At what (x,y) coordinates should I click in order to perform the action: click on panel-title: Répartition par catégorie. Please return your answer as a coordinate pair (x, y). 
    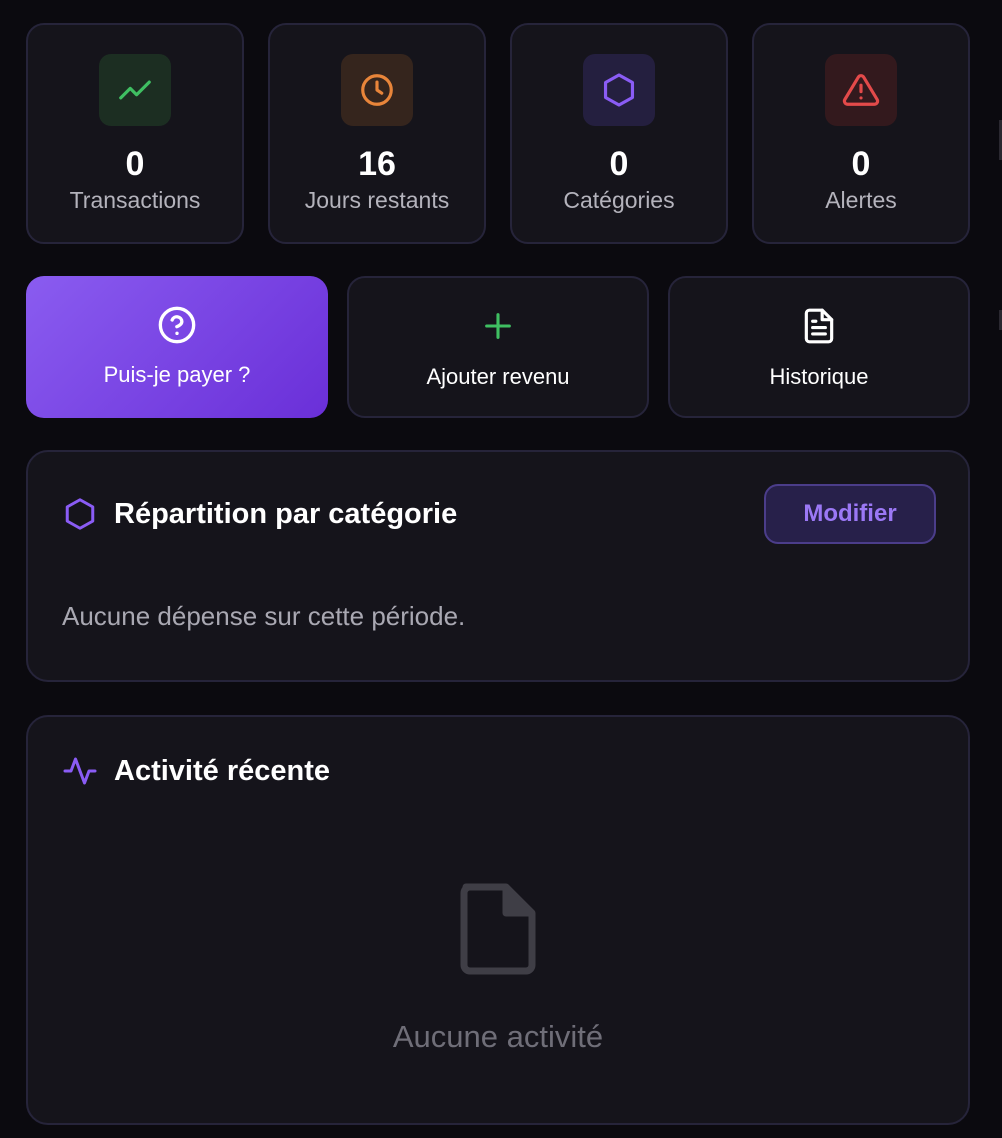
    Looking at the image, I should click on (286, 514).